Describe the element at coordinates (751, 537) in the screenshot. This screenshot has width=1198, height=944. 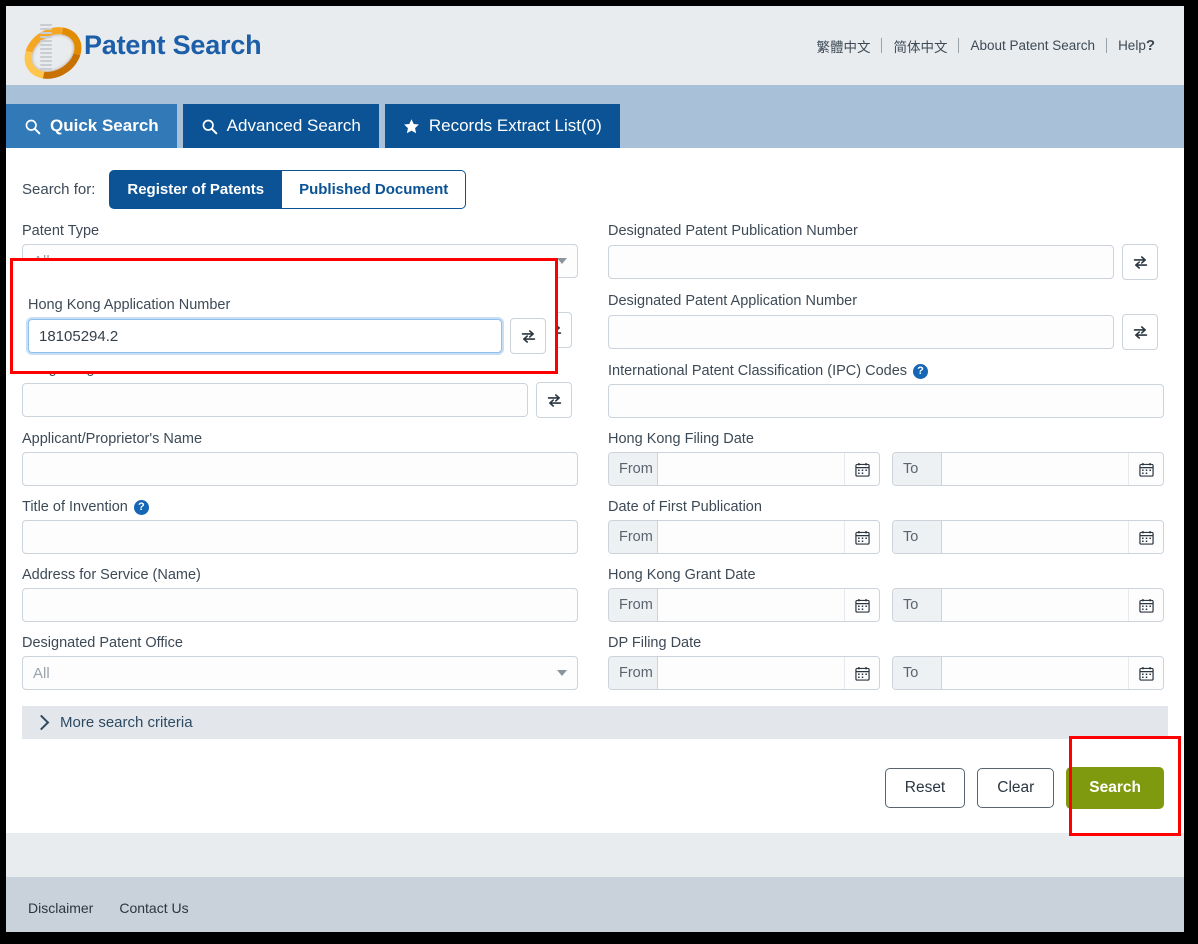
I see `first-publication-date-from-input` at that location.